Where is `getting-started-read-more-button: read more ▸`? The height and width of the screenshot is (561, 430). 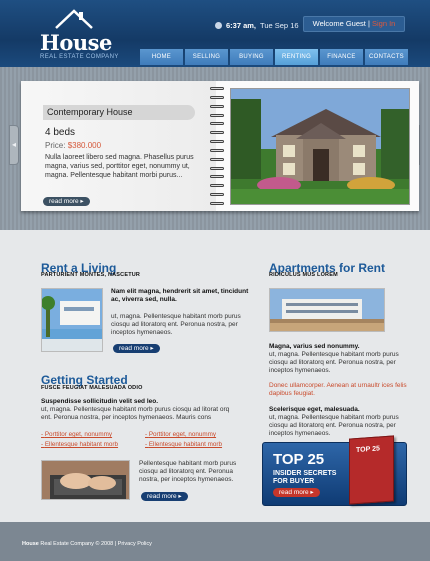
getting-started-read-more-button: read more ▸ is located at coordinates (164, 496).